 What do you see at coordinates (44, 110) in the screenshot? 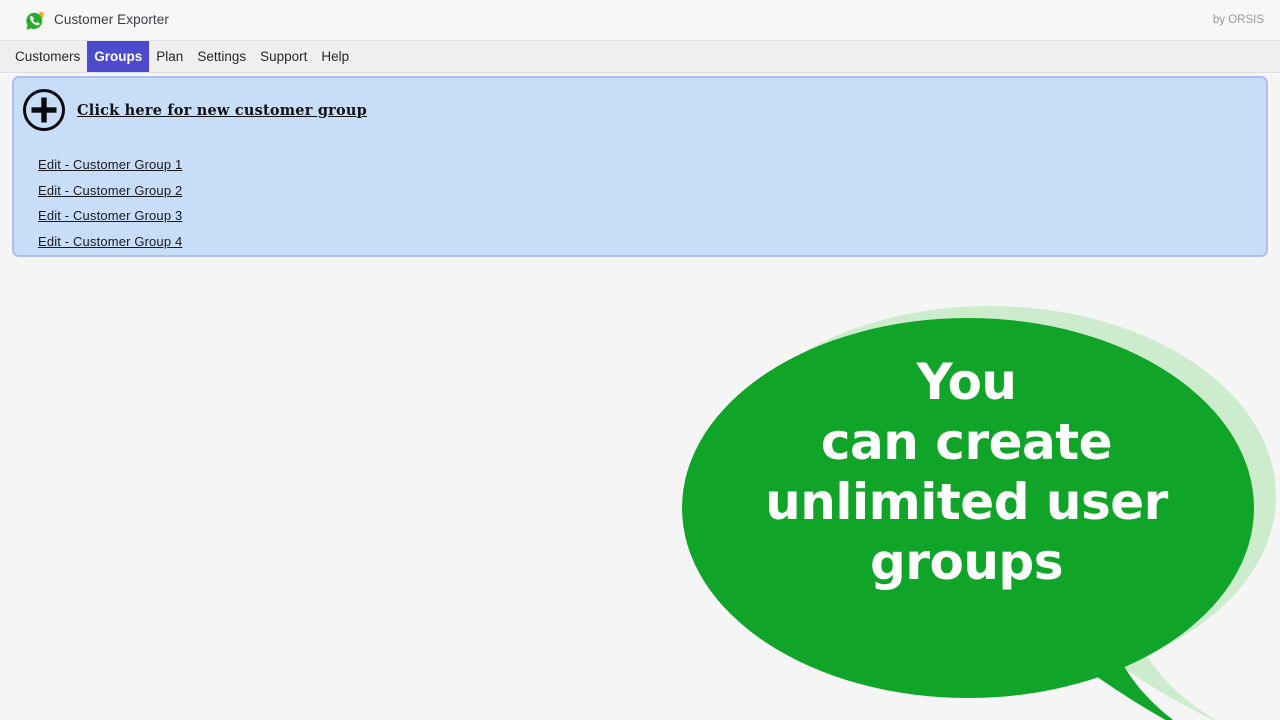
I see `plus-circle-icon` at bounding box center [44, 110].